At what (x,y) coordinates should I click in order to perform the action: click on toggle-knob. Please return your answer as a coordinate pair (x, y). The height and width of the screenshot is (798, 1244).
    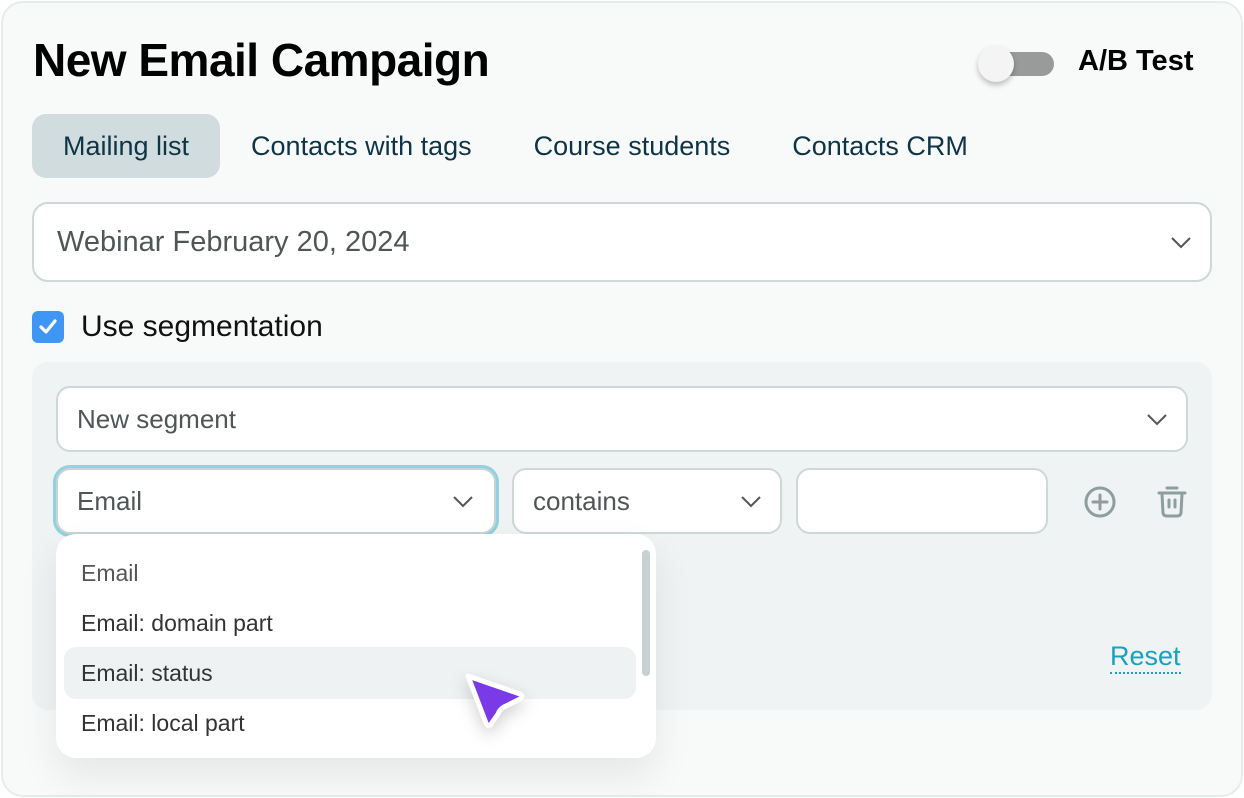
    Looking at the image, I should click on (996, 64).